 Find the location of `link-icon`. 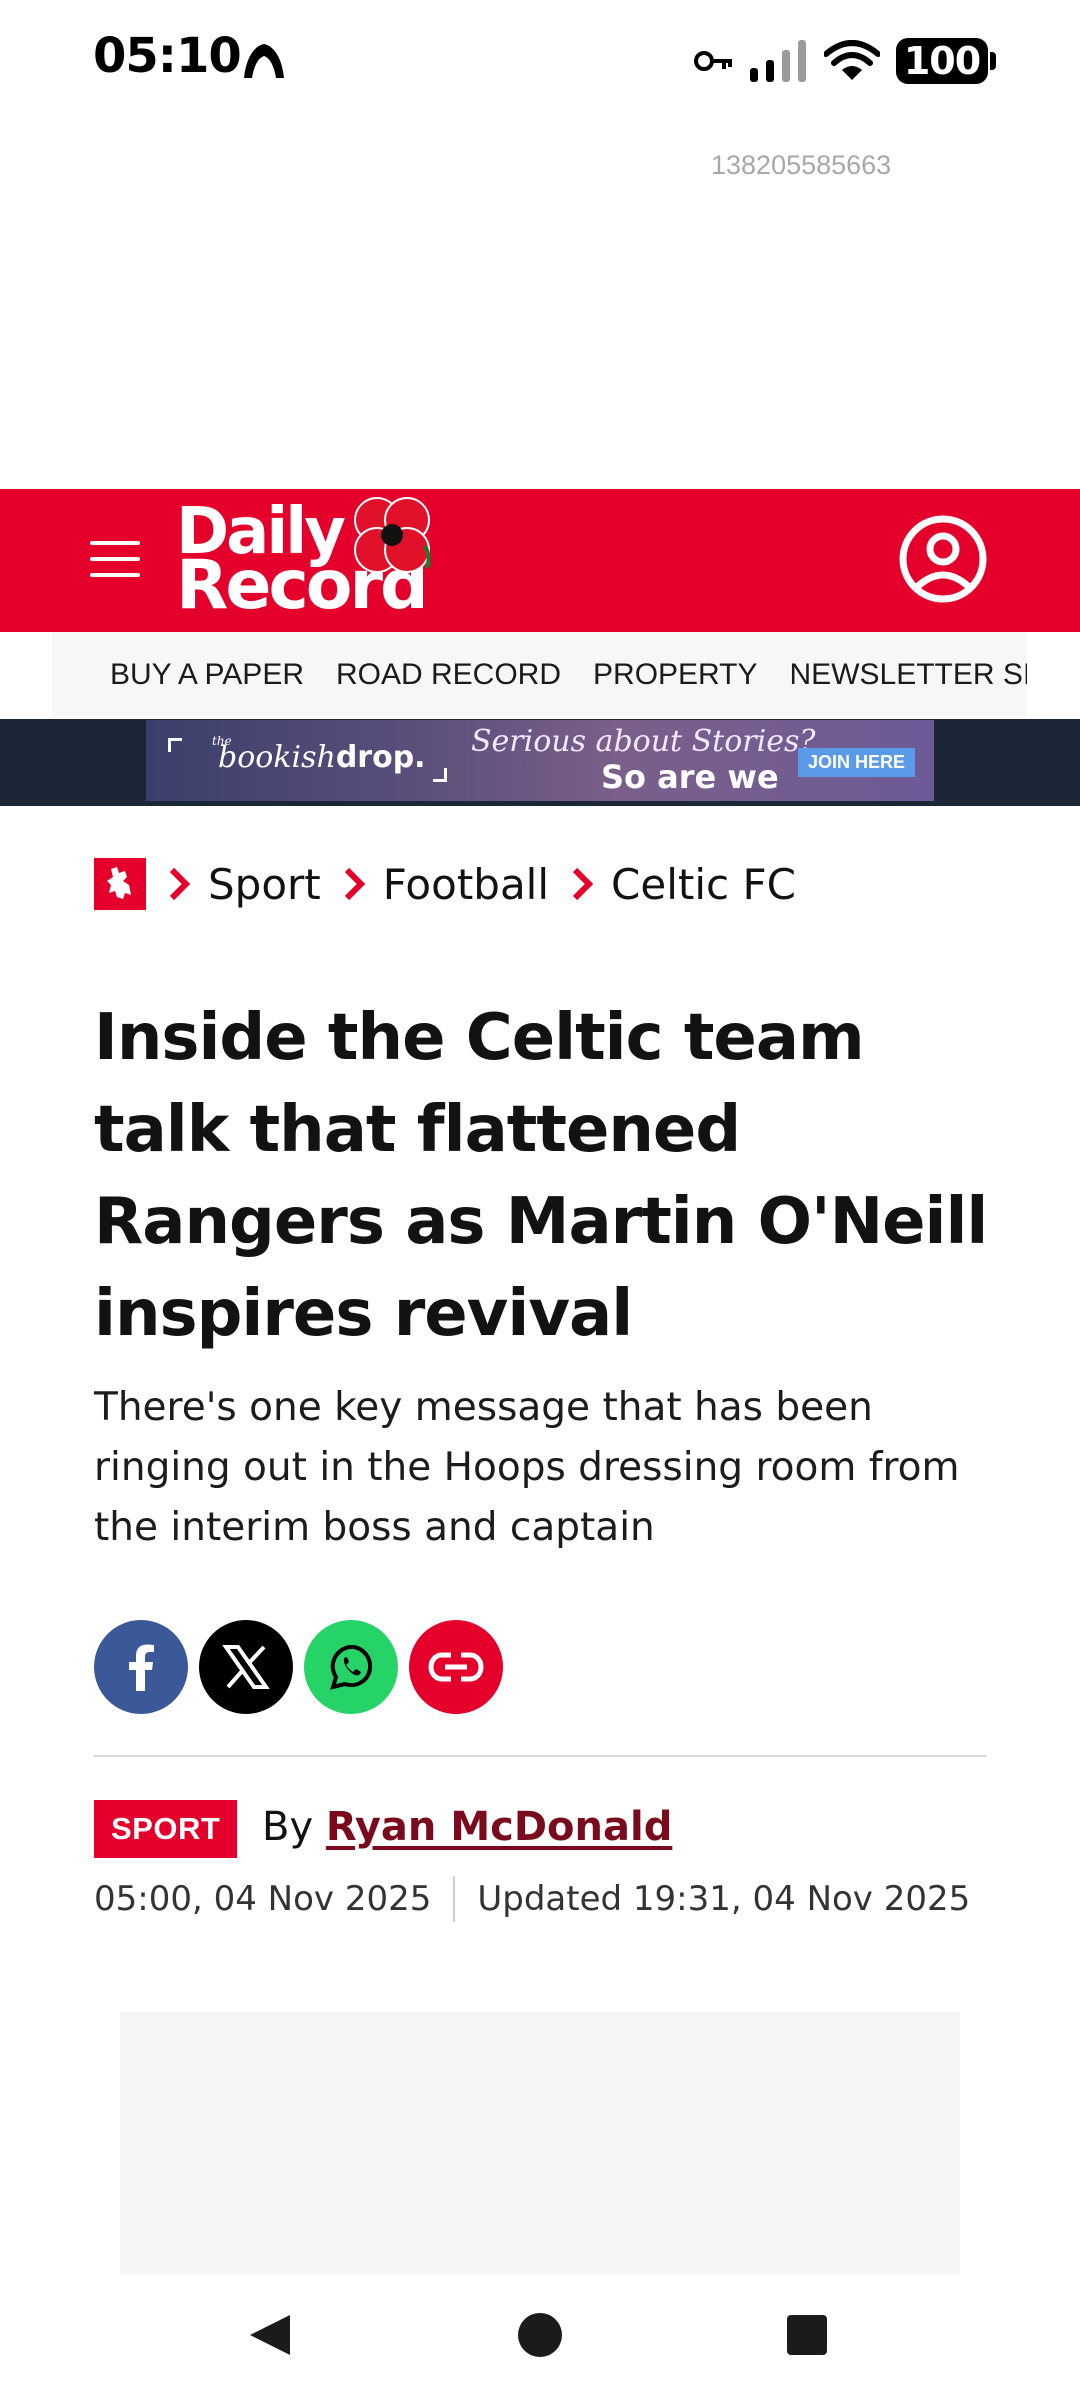

link-icon is located at coordinates (456, 1667).